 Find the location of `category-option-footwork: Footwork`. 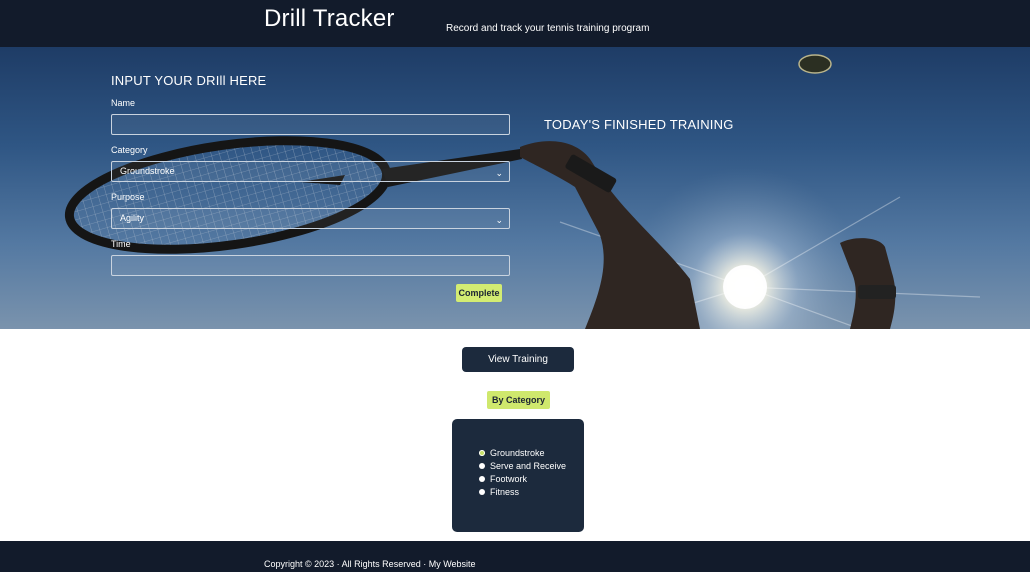

category-option-footwork: Footwork is located at coordinates (522, 478).